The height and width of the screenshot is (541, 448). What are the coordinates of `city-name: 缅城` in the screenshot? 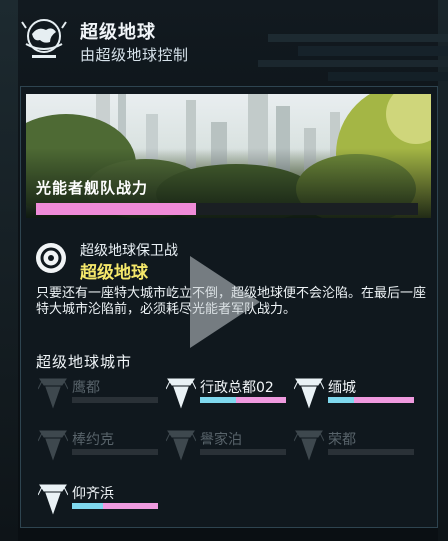 It's located at (342, 388).